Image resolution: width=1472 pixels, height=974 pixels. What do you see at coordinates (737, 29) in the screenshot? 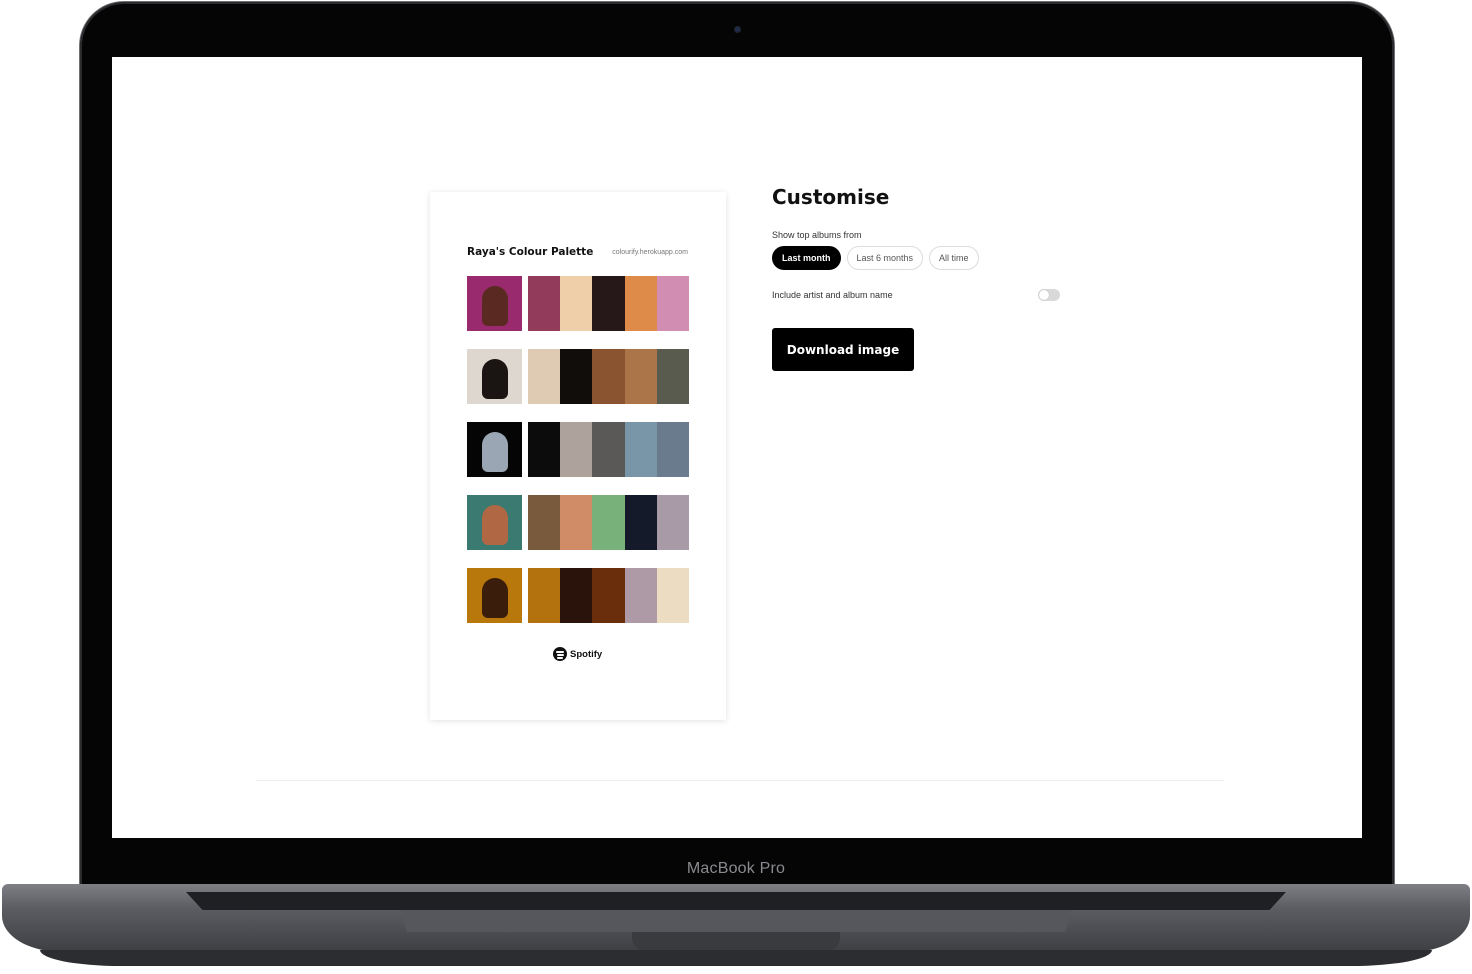
I see `camera-icon` at bounding box center [737, 29].